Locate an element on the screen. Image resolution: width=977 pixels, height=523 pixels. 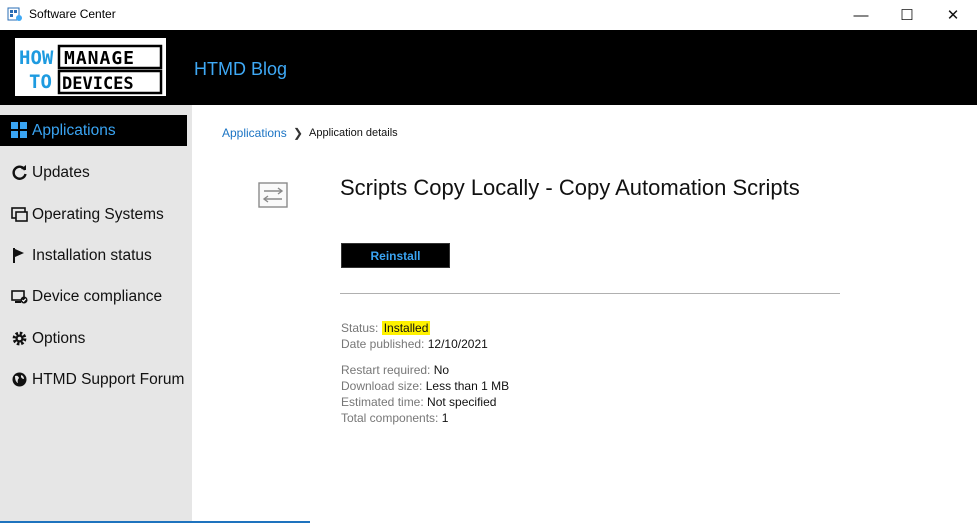
estimated-time-label: Estimated time: is located at coordinates (382, 402).